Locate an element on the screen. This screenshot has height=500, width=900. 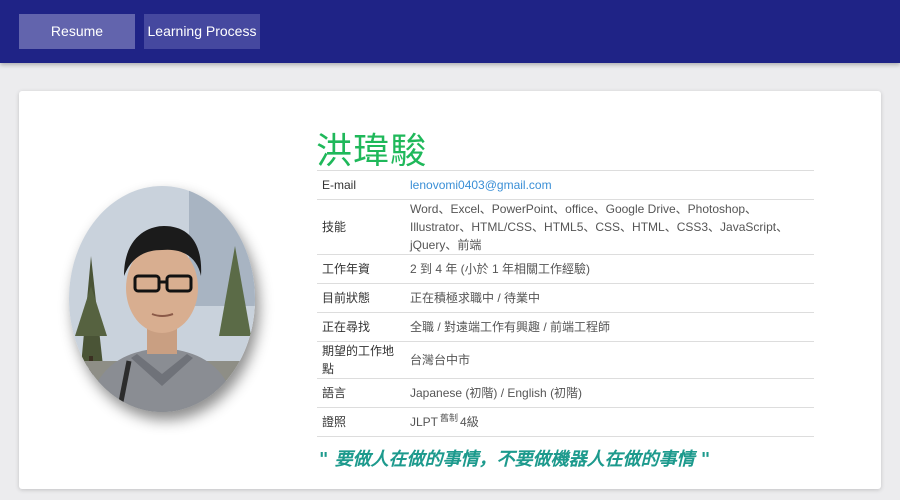
nav-learning-process-button: Learning Process is located at coordinates (202, 31).